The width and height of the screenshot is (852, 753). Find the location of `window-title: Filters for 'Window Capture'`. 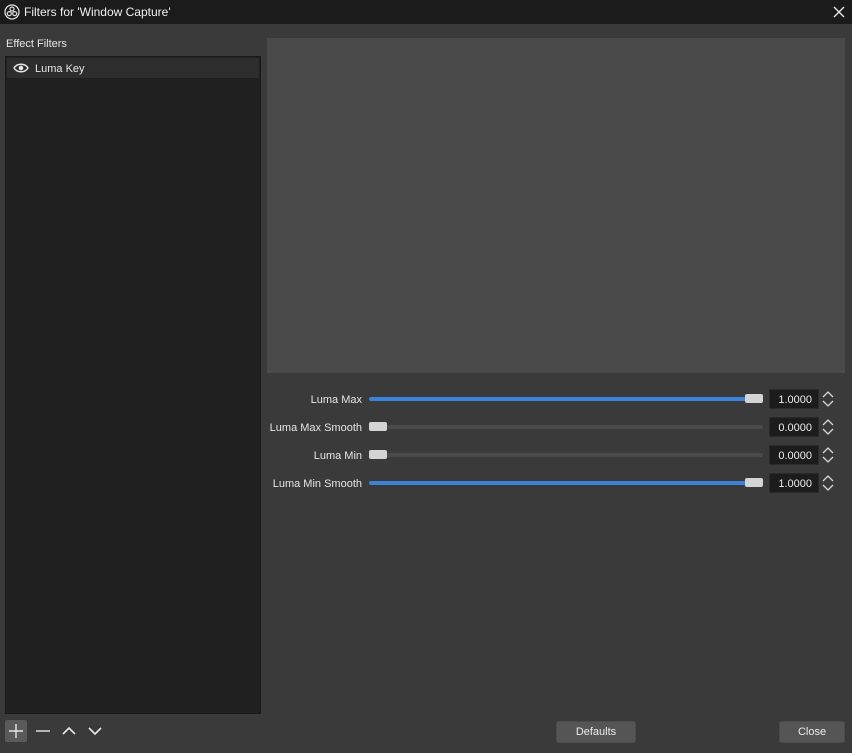

window-title: Filters for 'Window Capture' is located at coordinates (97, 12).